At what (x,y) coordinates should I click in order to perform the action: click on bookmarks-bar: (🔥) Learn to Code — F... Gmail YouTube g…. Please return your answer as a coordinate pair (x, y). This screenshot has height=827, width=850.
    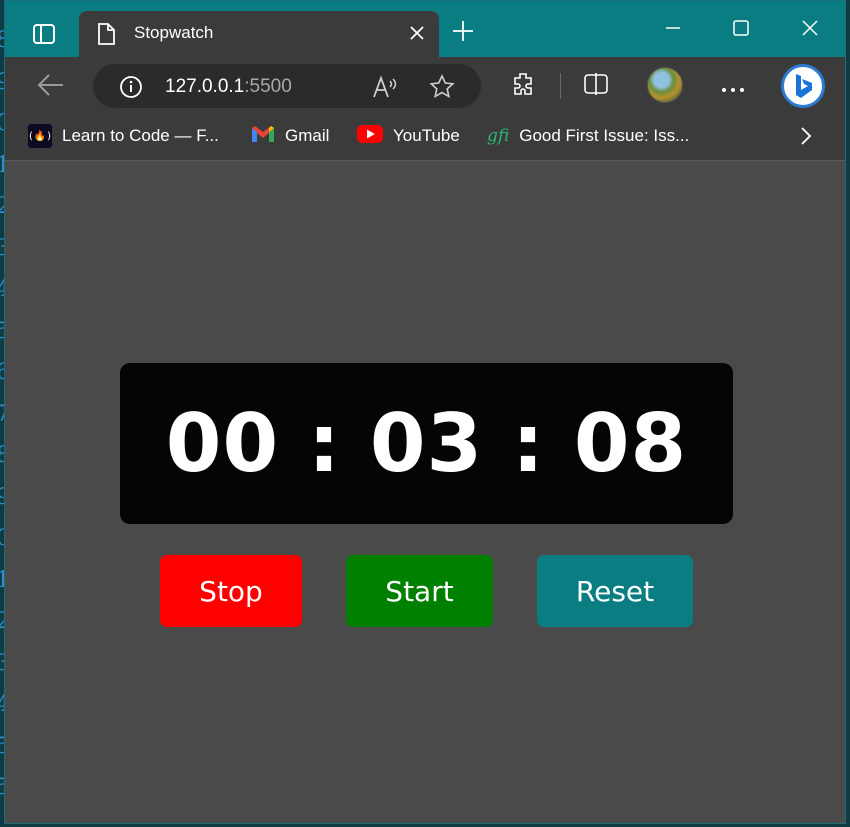
    Looking at the image, I should click on (425, 137).